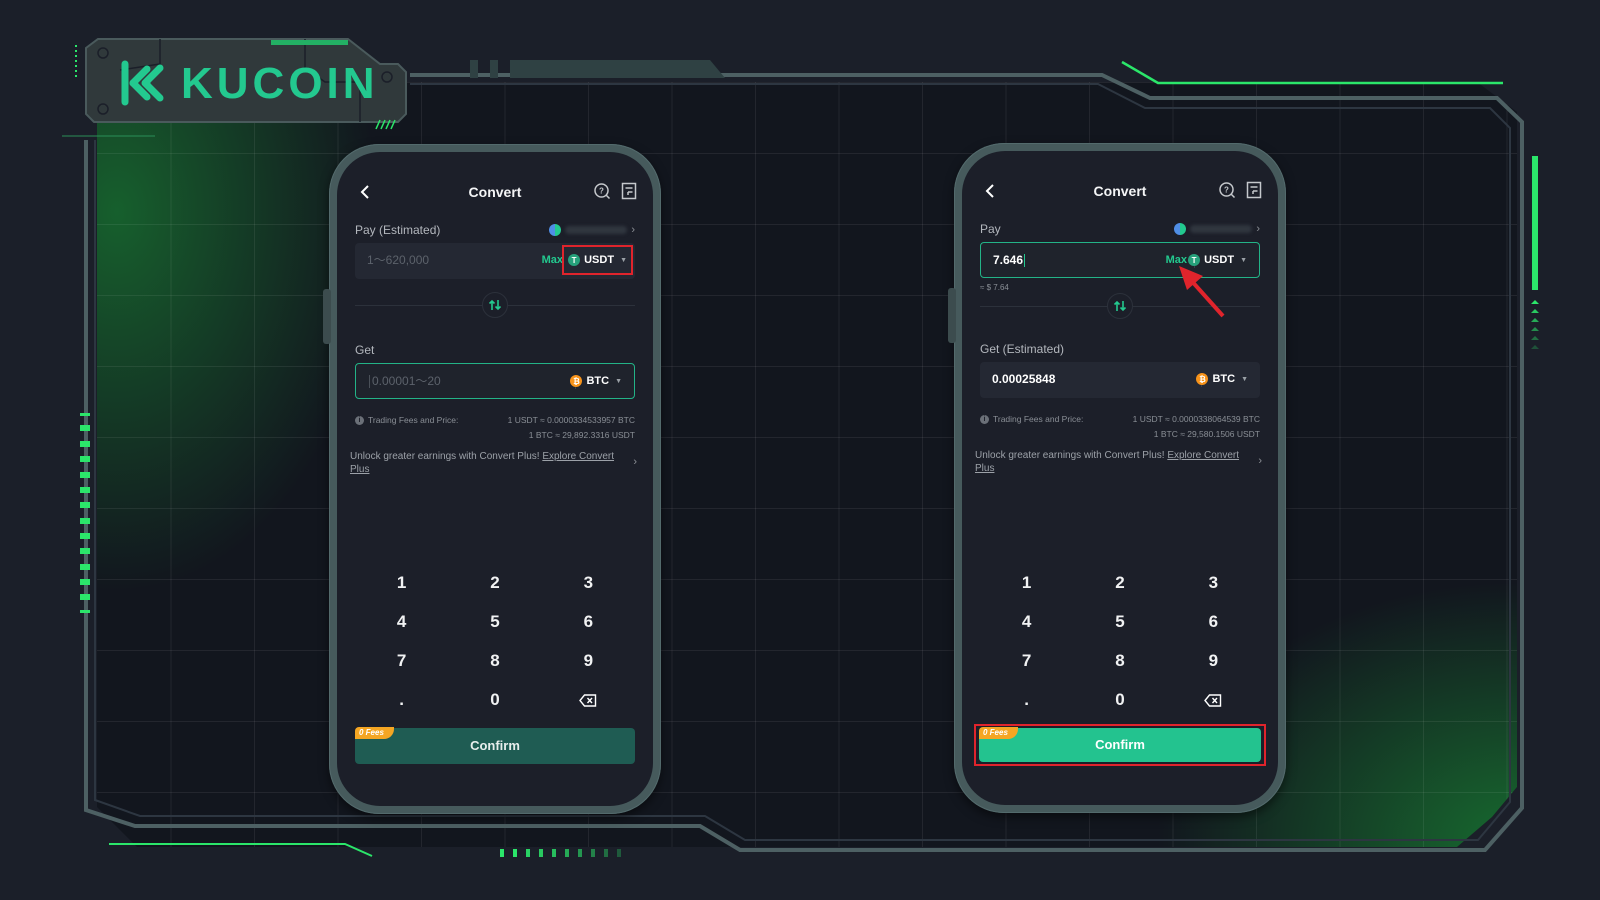 This screenshot has height=900, width=1600. Describe the element at coordinates (576, 381) in the screenshot. I see `btc-icon: ₿` at that location.